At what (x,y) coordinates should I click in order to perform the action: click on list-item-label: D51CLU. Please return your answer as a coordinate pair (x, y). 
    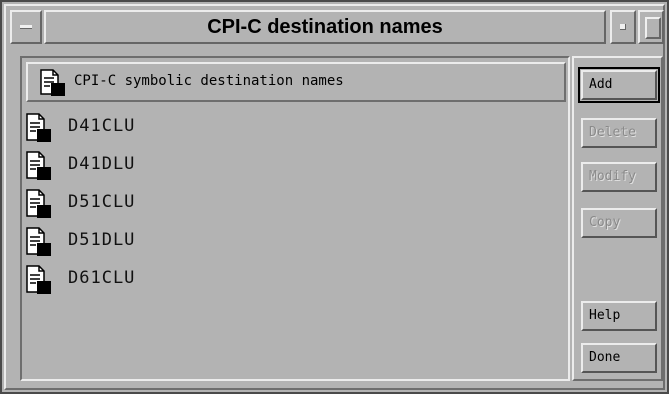
    Looking at the image, I should click on (102, 202).